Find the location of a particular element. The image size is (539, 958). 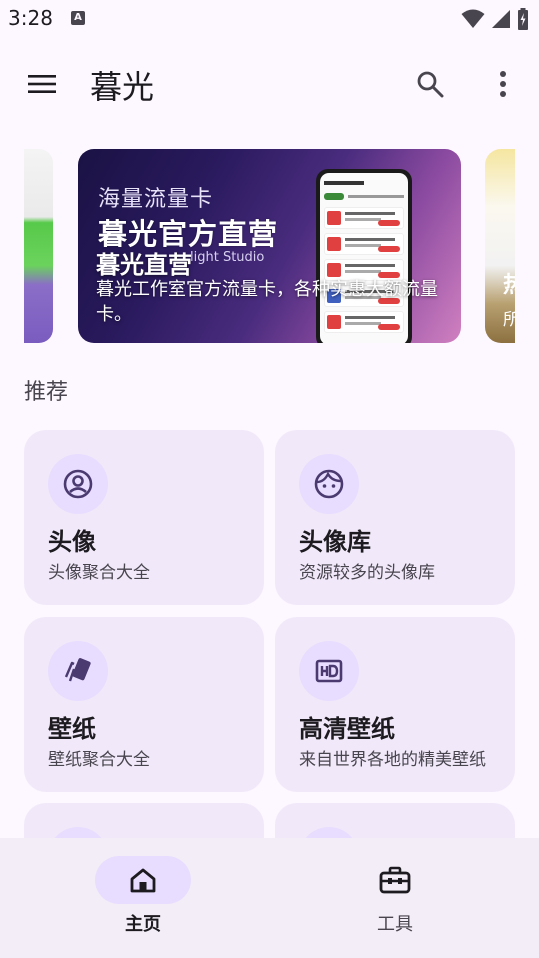

search-button is located at coordinates (430, 84).